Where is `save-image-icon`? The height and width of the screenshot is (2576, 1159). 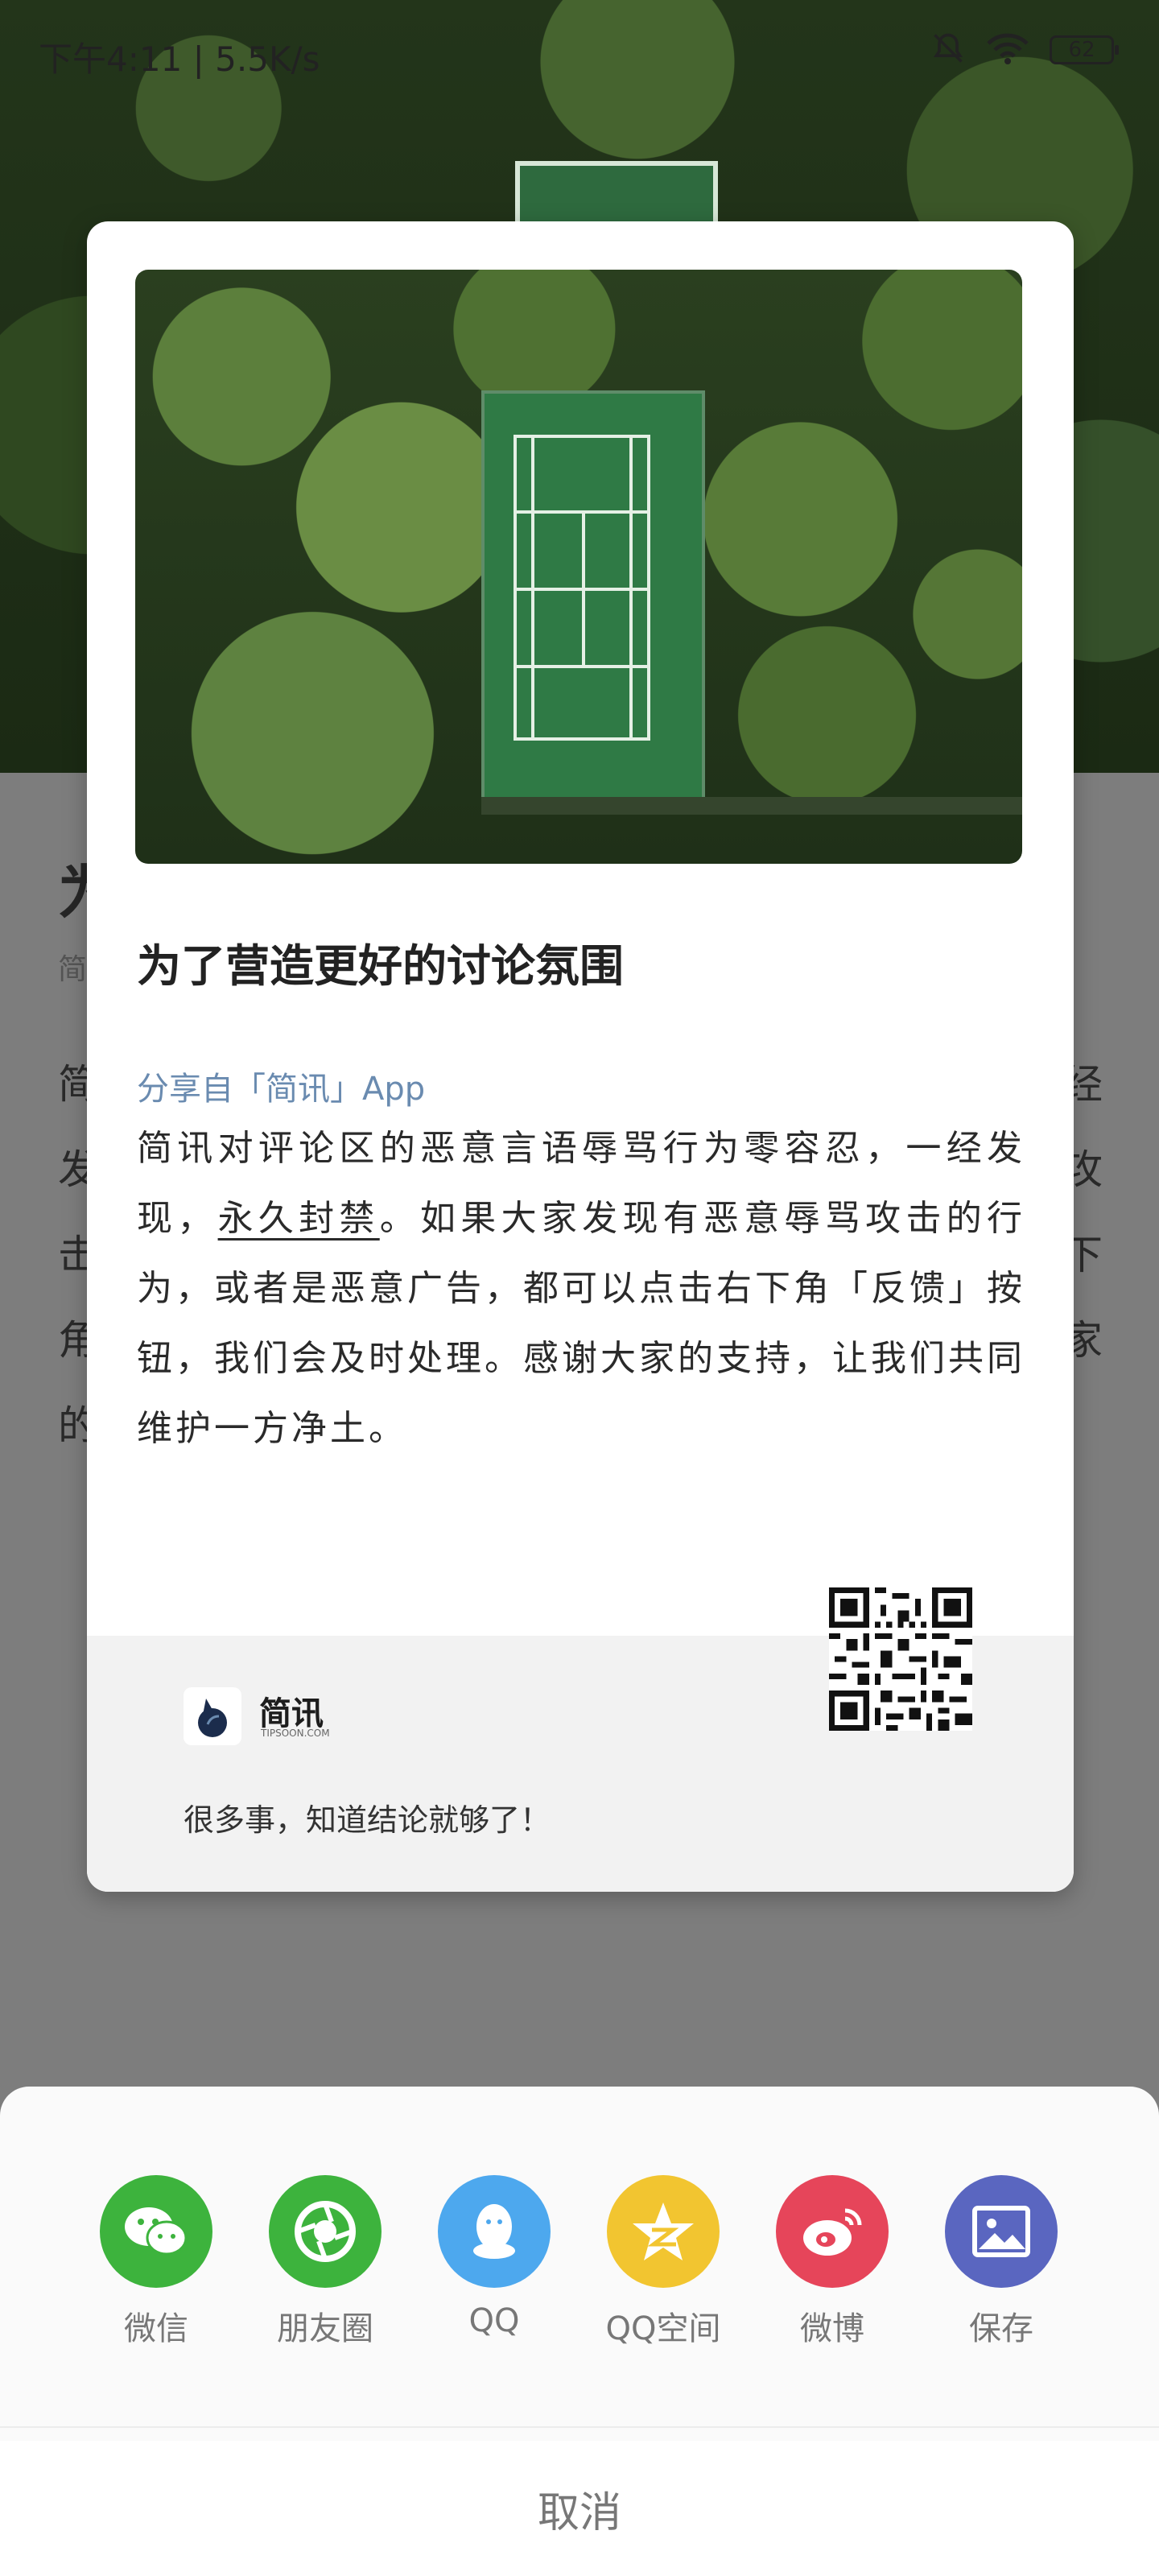 save-image-icon is located at coordinates (1002, 2231).